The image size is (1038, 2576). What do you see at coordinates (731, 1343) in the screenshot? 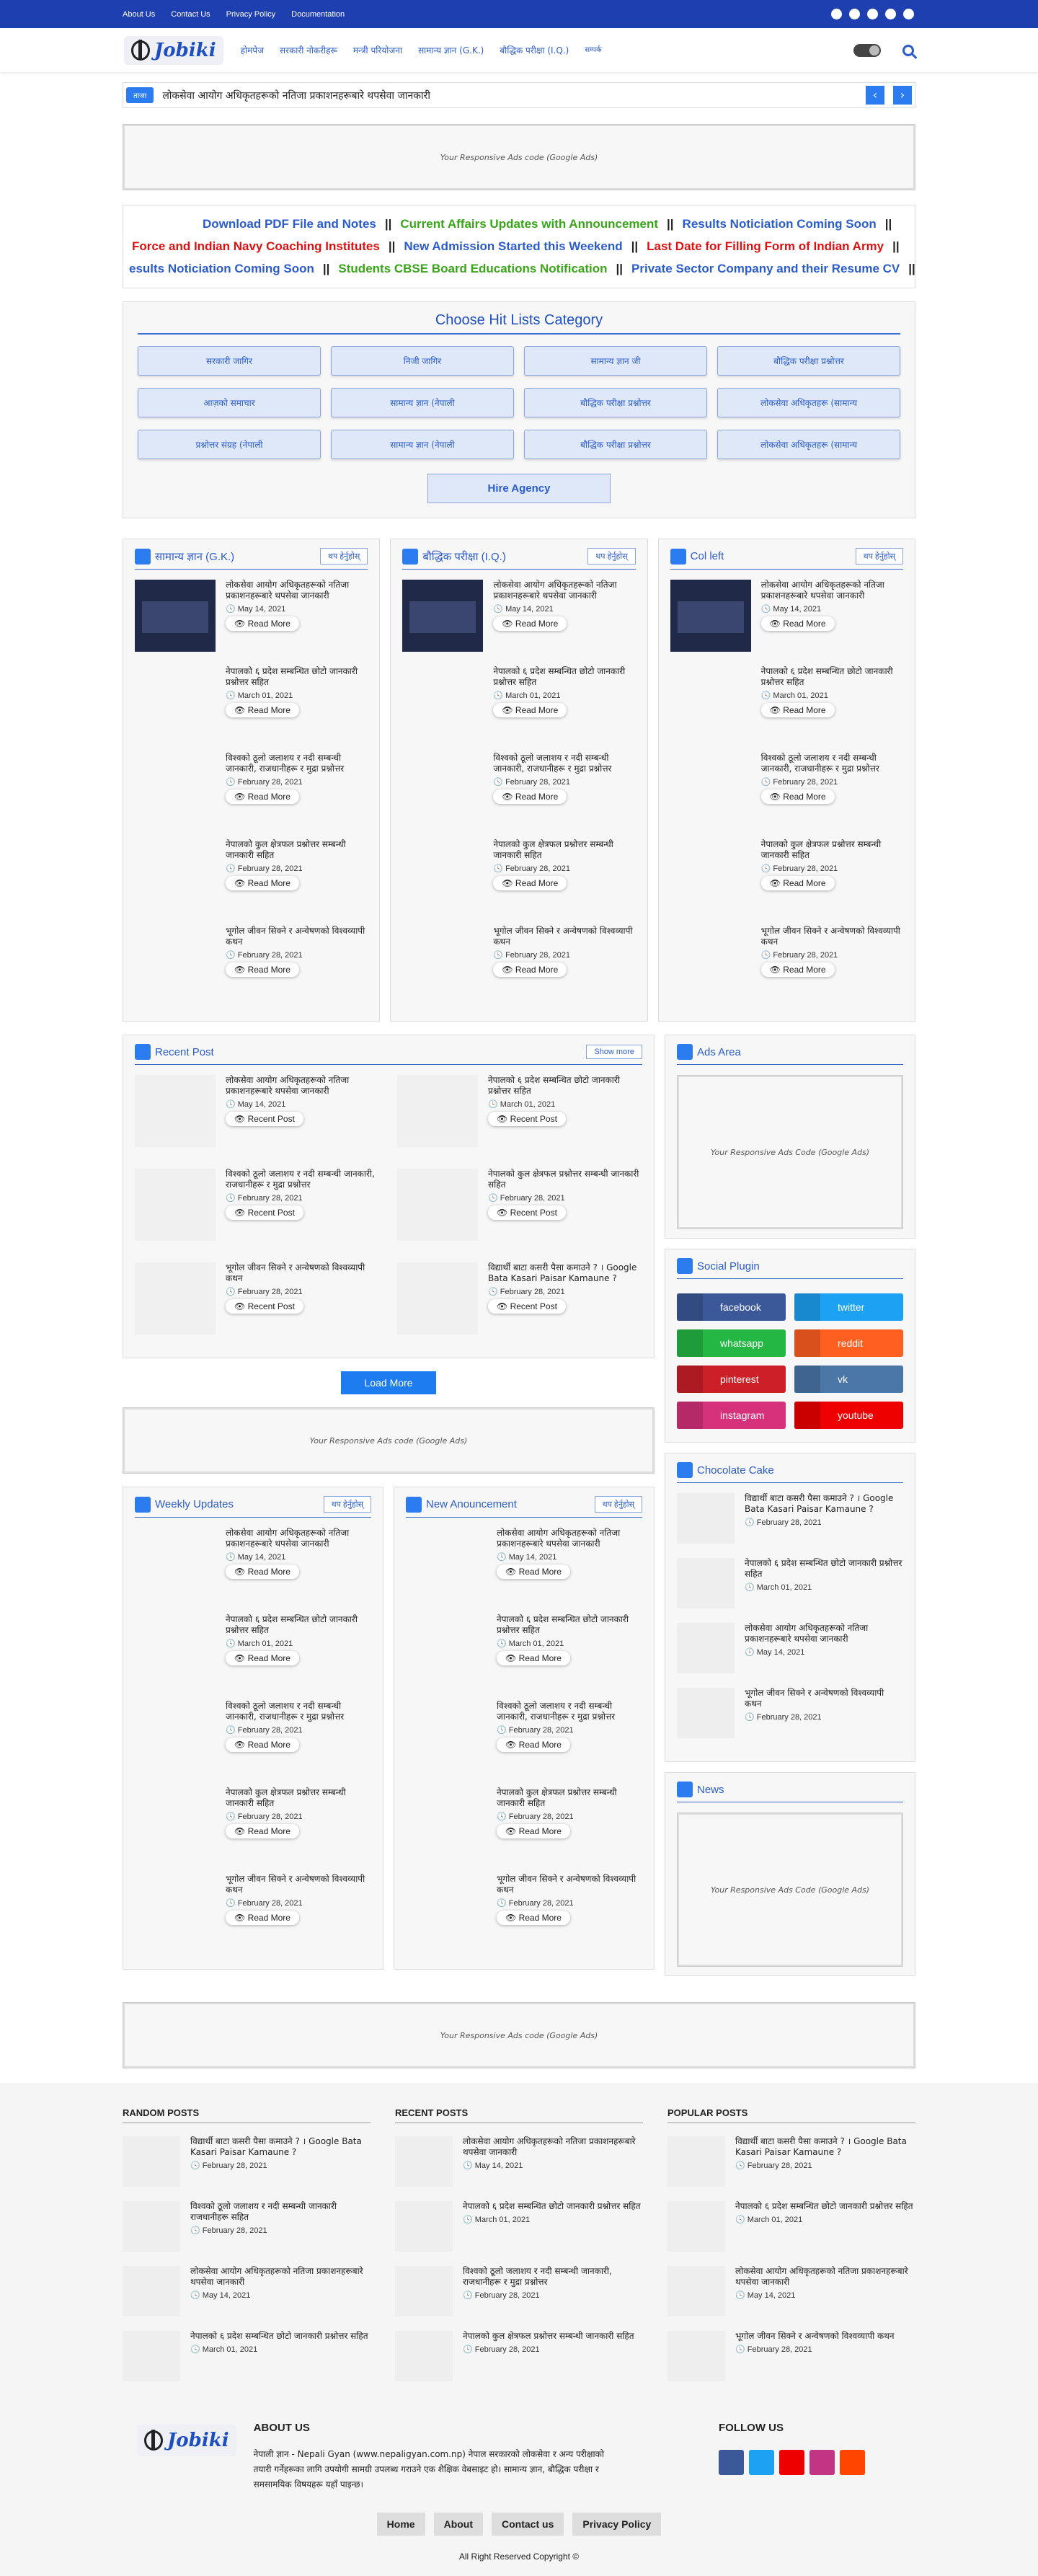
I see `social-button-whatsapp: whatsapp` at bounding box center [731, 1343].